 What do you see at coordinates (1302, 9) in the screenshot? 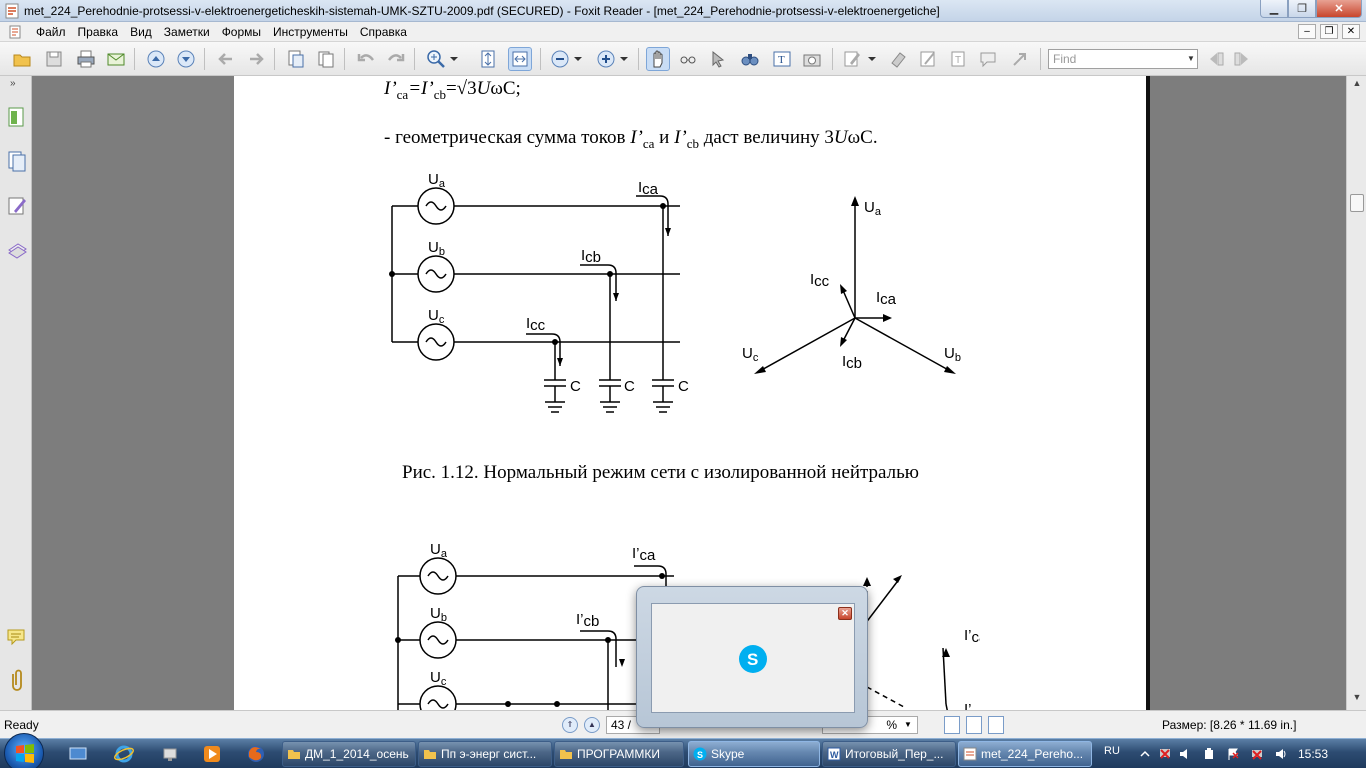
I see `maximize-button: ❐` at bounding box center [1302, 9].